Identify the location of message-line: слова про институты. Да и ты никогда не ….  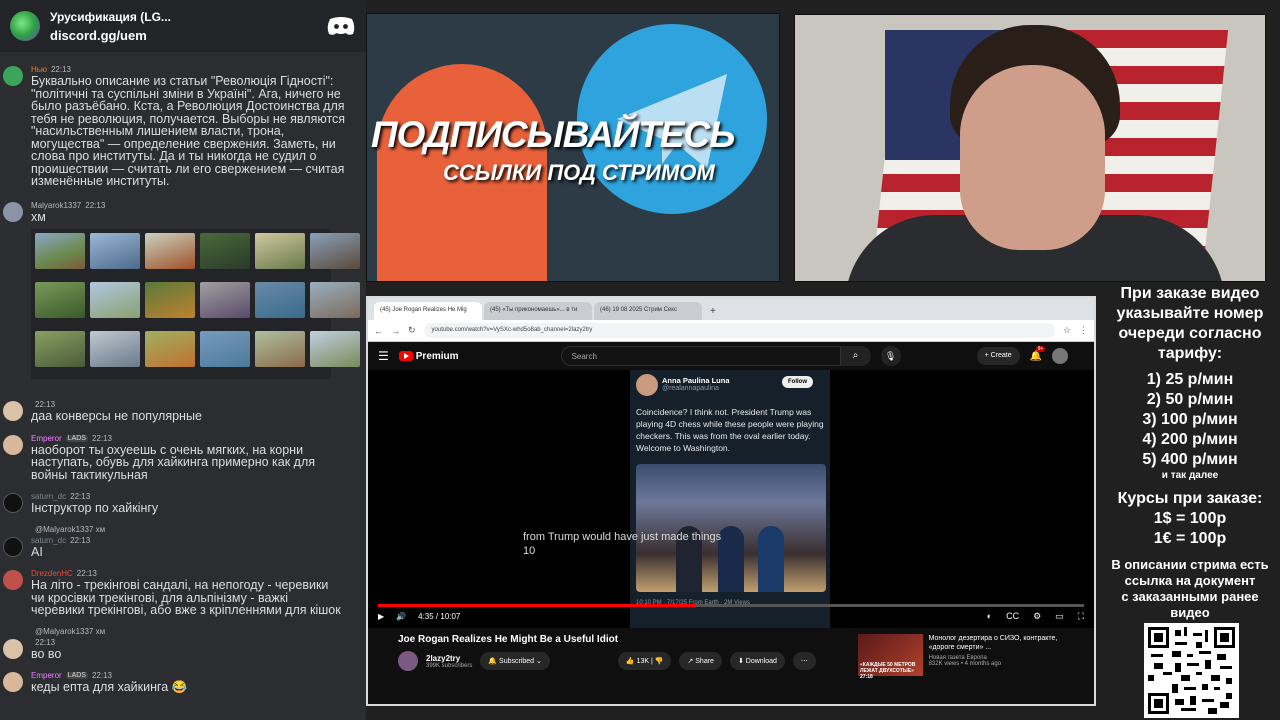
(174, 156).